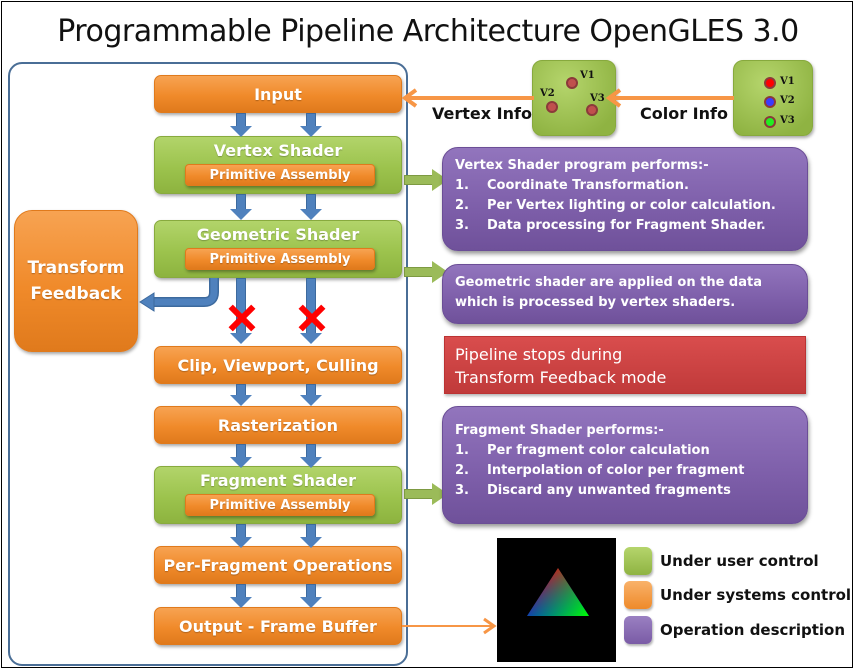  Describe the element at coordinates (770, 122) in the screenshot. I see `color-dot-green` at that location.